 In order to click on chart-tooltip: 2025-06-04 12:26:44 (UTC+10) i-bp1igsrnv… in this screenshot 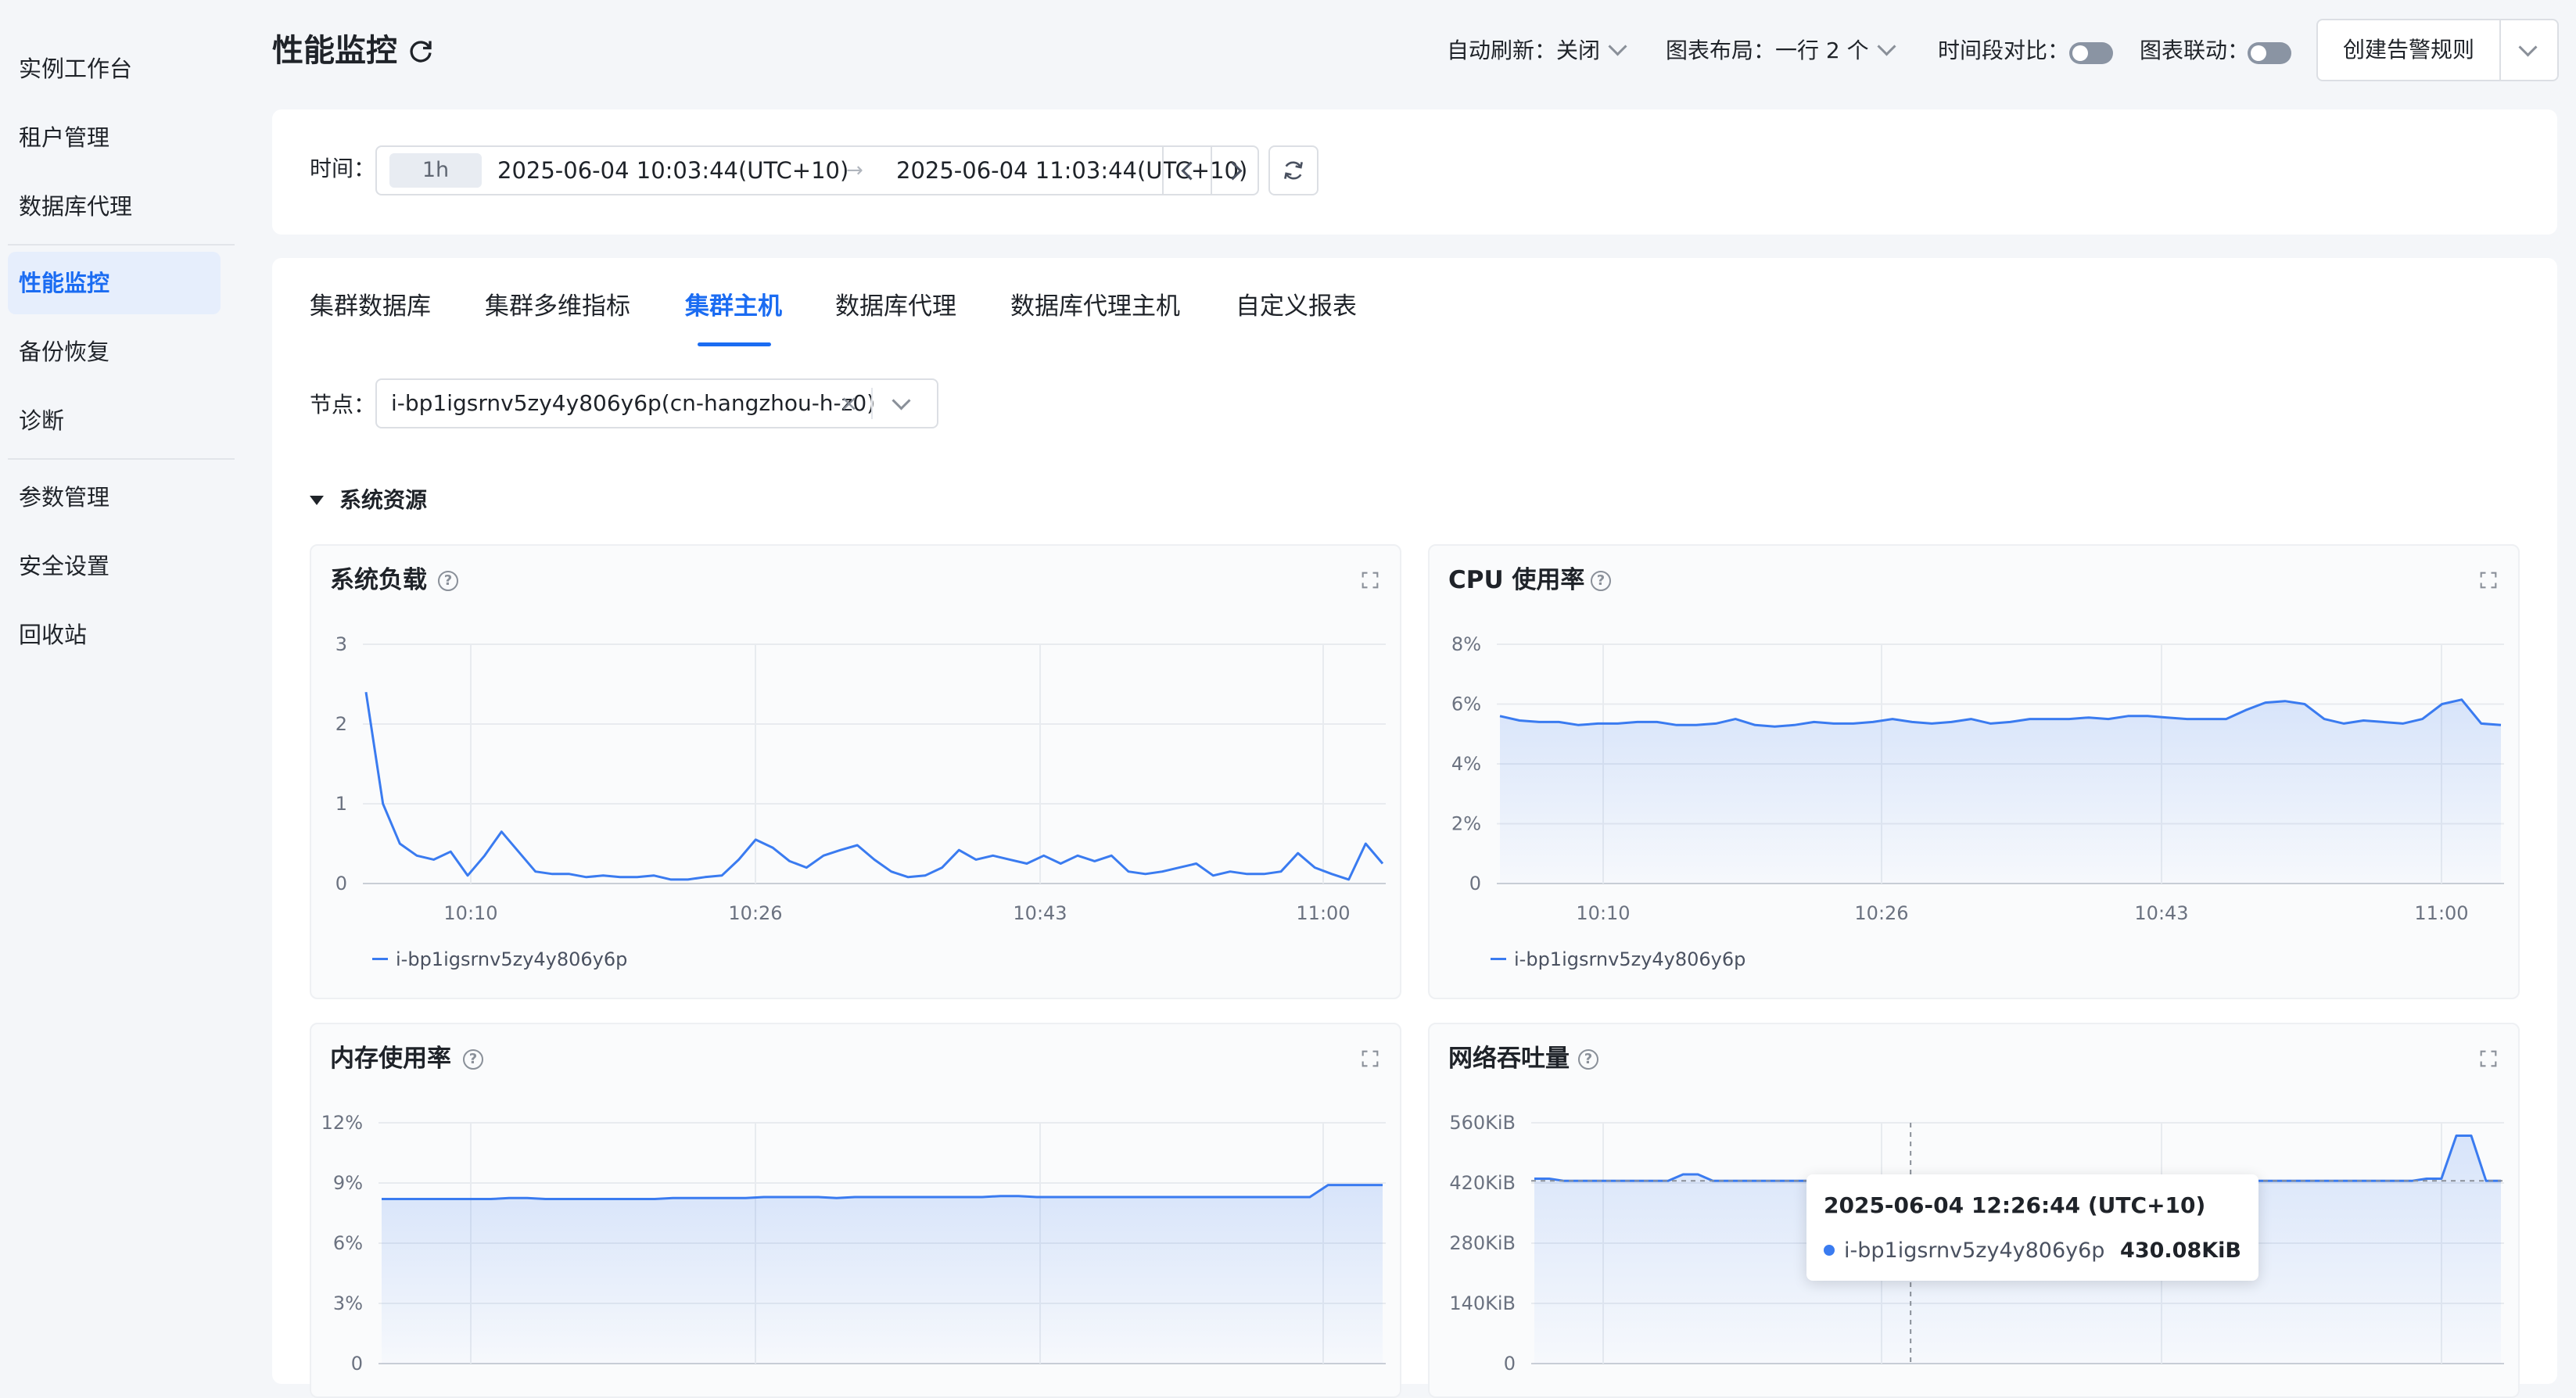, I will do `click(2032, 1228)`.